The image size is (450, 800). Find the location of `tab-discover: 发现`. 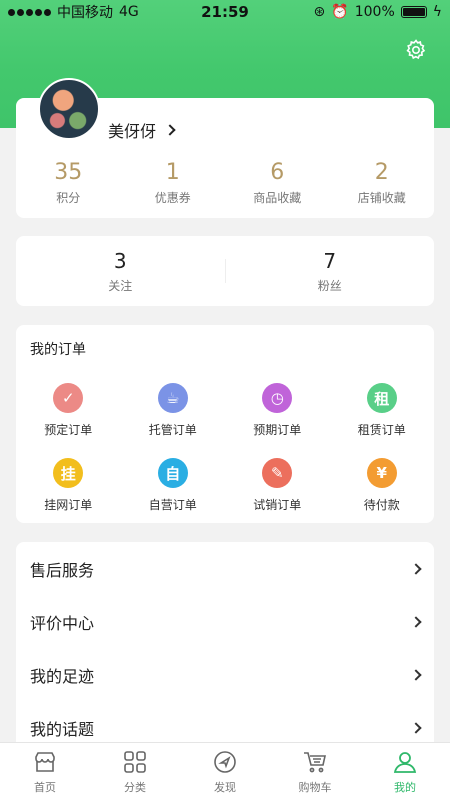

tab-discover: 发现 is located at coordinates (225, 771).